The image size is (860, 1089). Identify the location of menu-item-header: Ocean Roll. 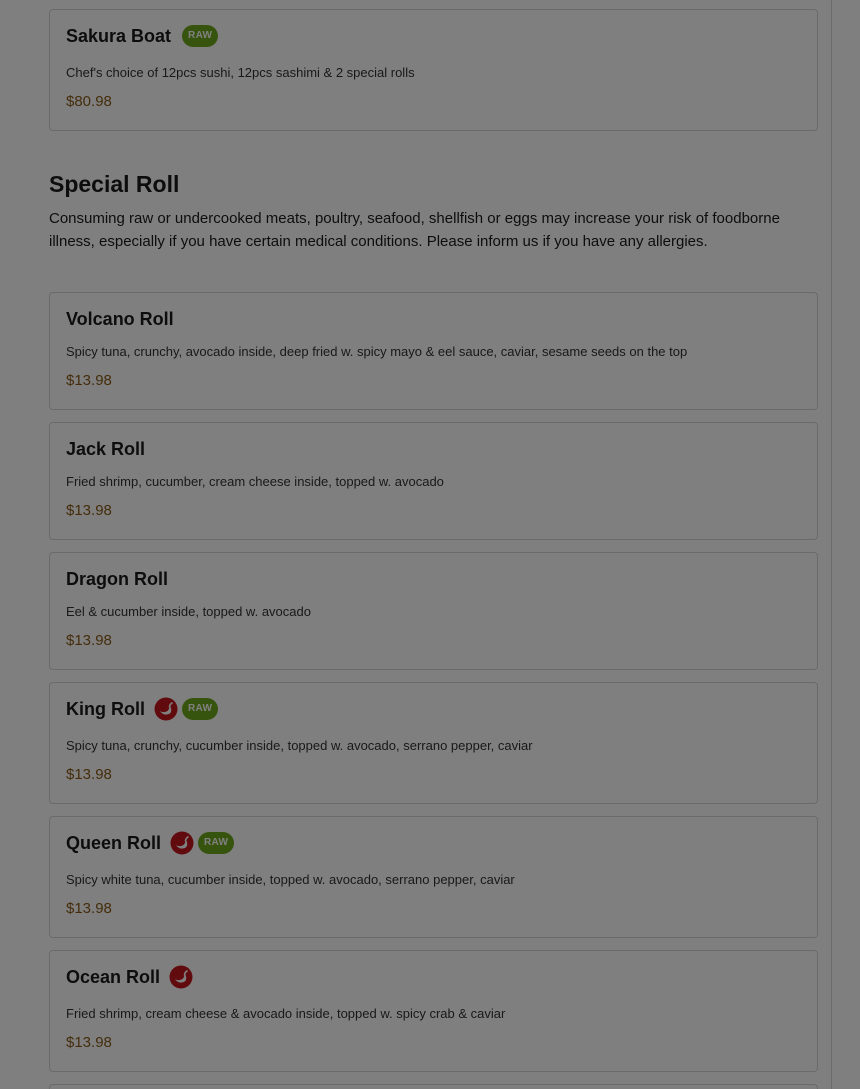
(130, 977).